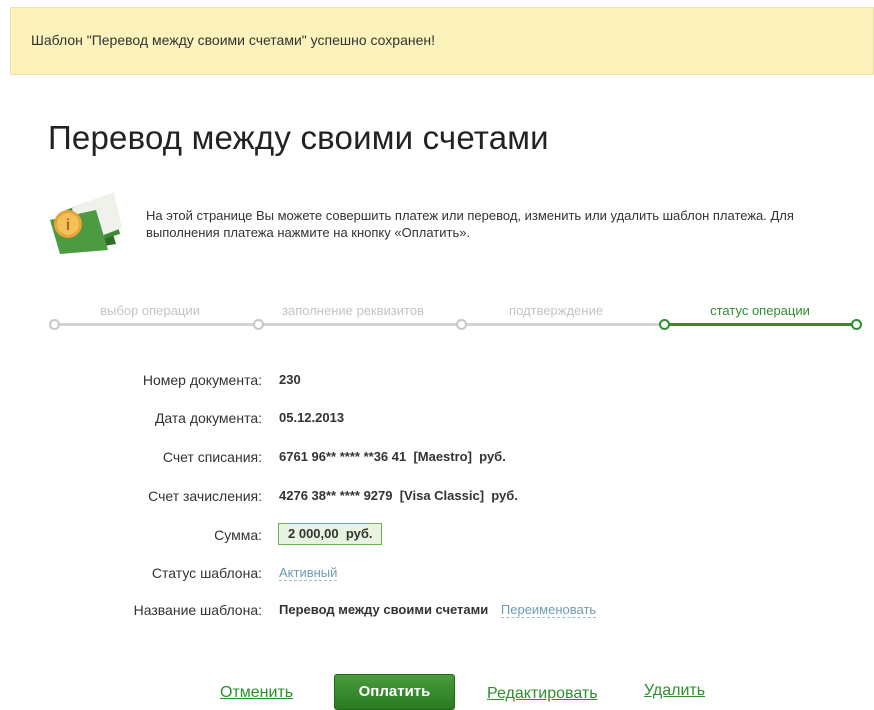 The height and width of the screenshot is (710, 874). I want to click on progress-line-inactive, so click(357, 324).